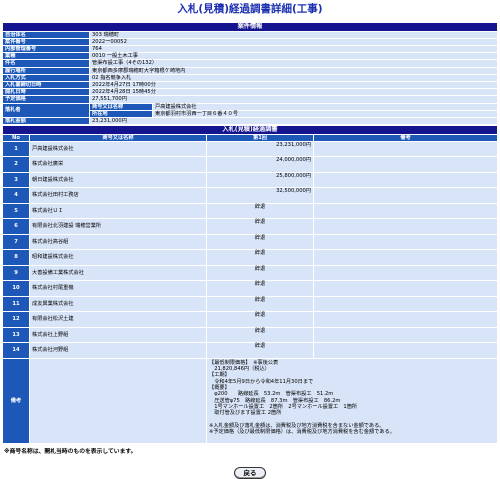 The height and width of the screenshot is (479, 500). Describe the element at coordinates (176, 106) in the screenshot. I see `winner-name-value: 戸高建設株式会社` at that location.